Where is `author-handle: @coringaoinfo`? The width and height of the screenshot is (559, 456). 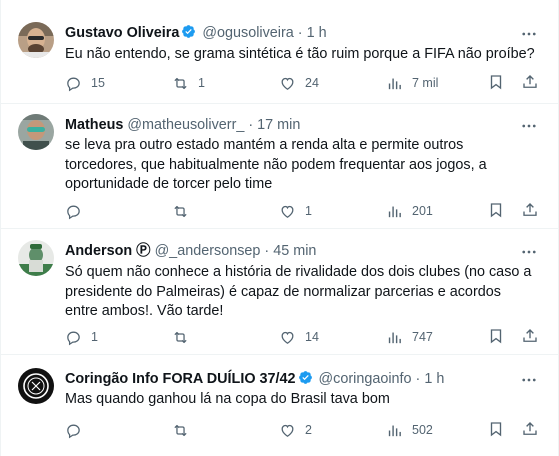 author-handle: @coringaoinfo is located at coordinates (365, 379).